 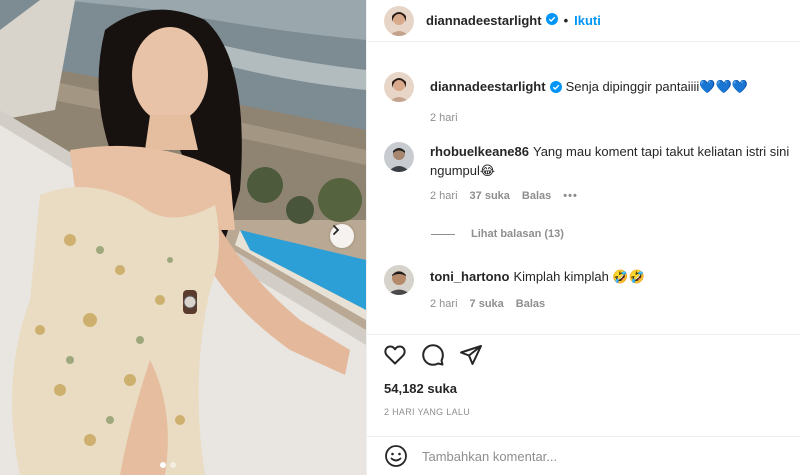 What do you see at coordinates (342, 236) in the screenshot?
I see `next-photo-button` at bounding box center [342, 236].